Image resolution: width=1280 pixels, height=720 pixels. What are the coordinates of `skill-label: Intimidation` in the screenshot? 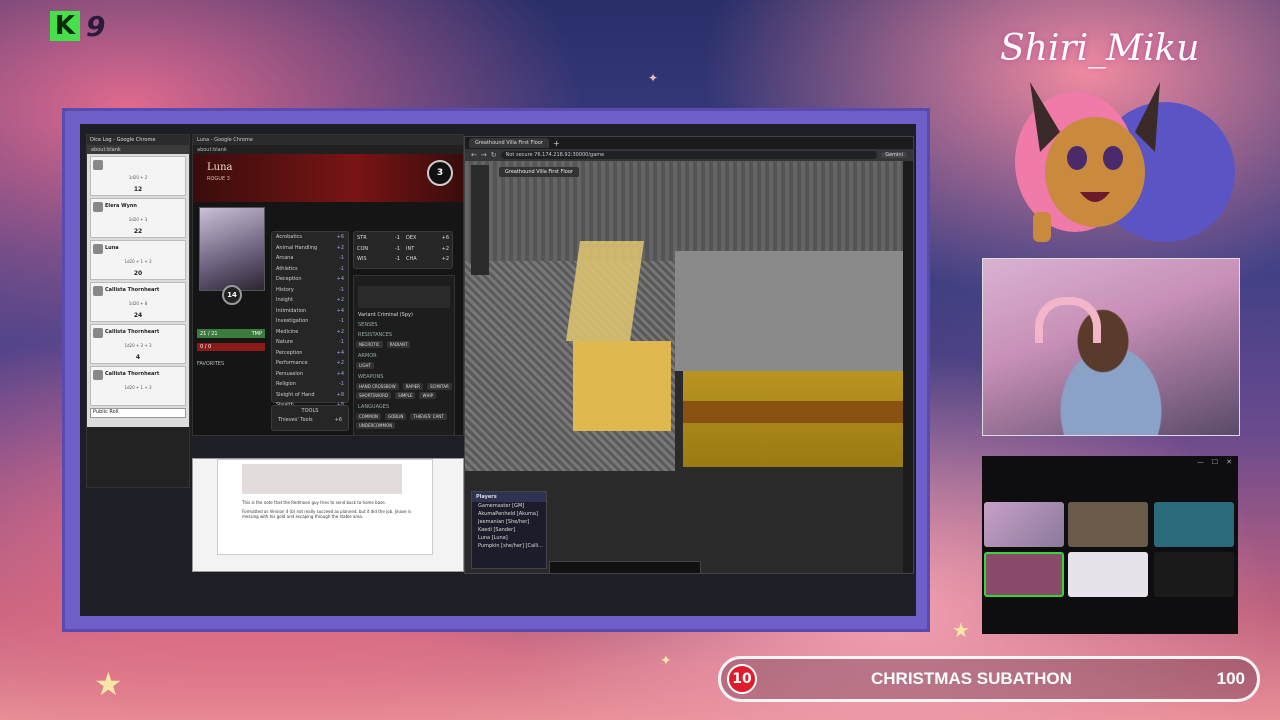 It's located at (291, 310).